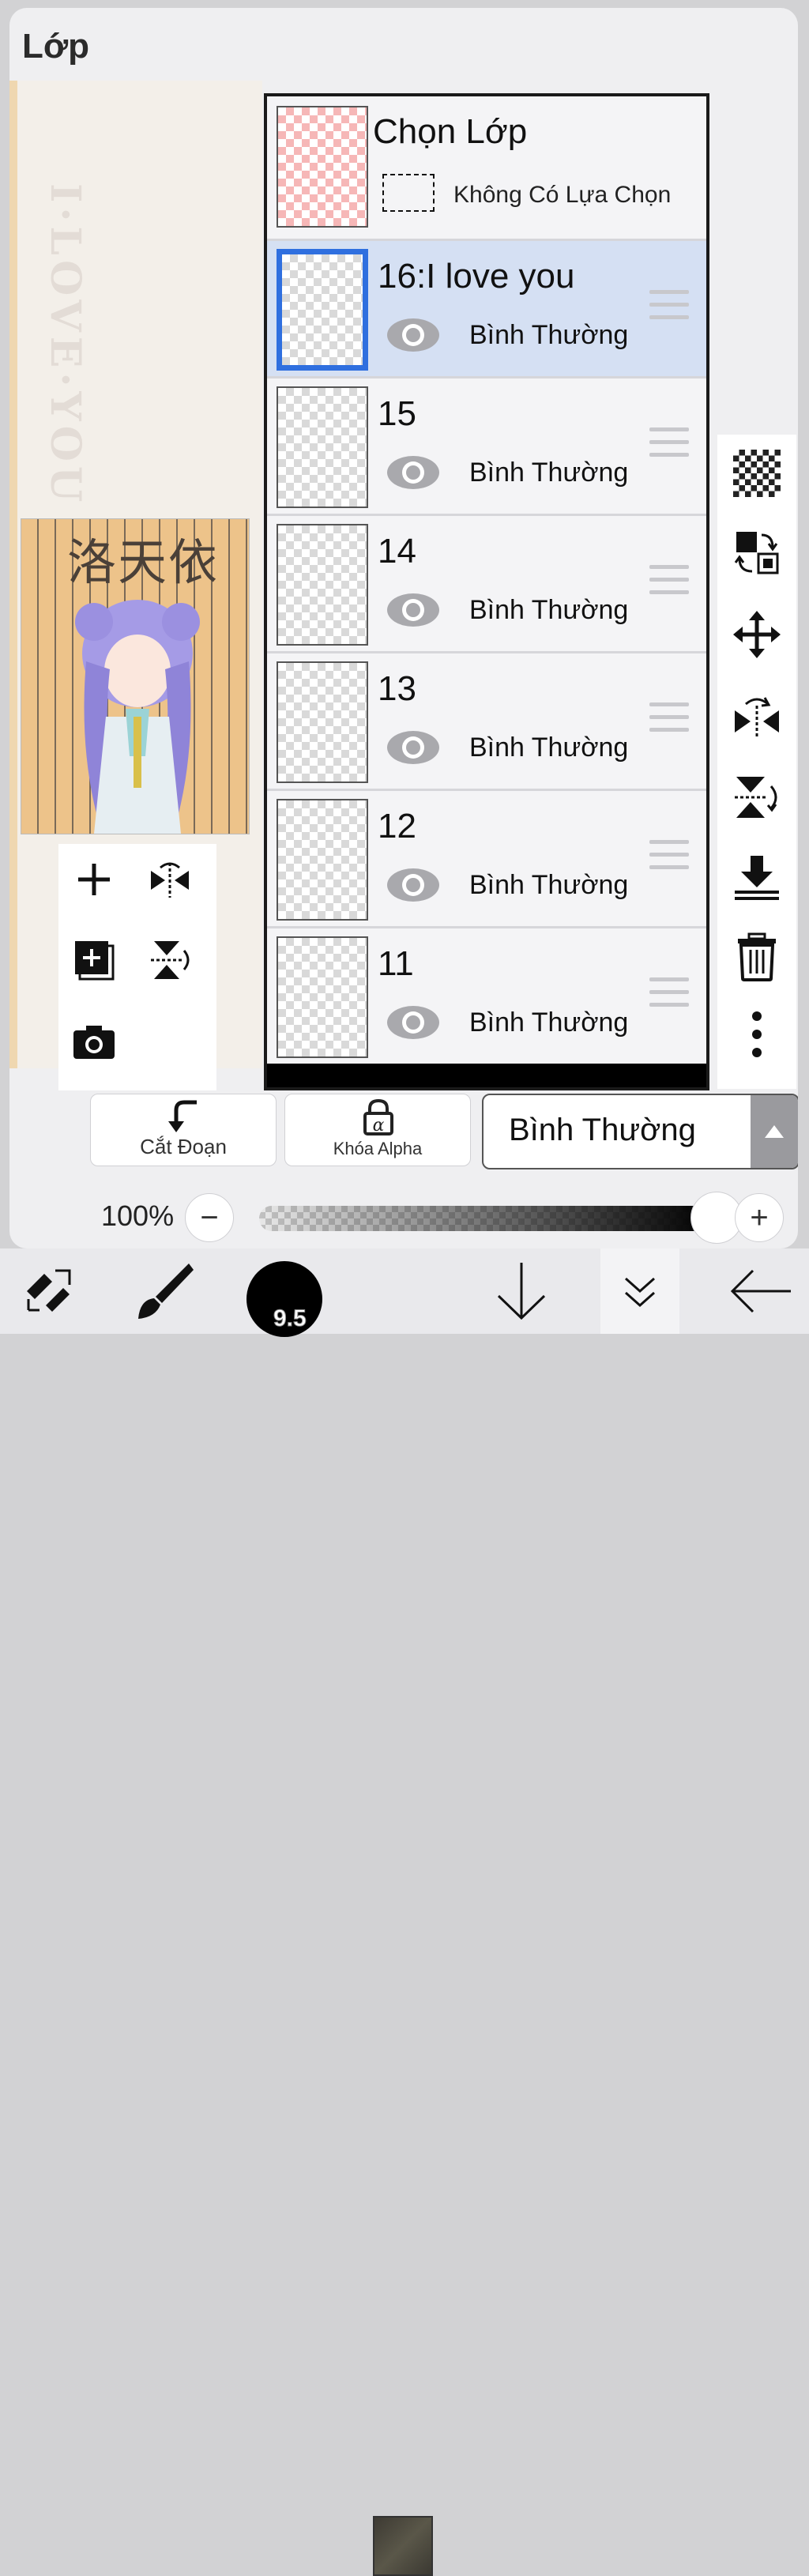 The width and height of the screenshot is (809, 2576). I want to click on canvas-edge, so click(13, 574).